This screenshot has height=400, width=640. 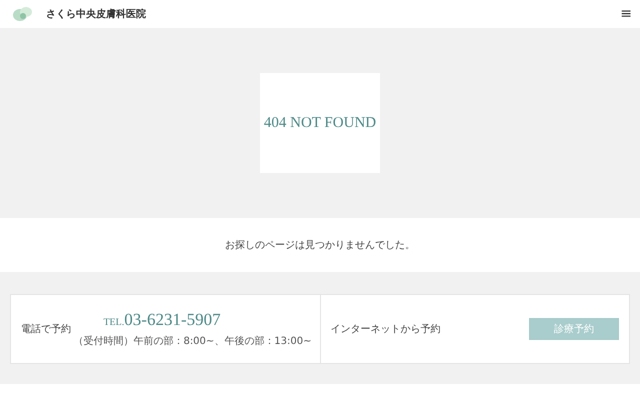 What do you see at coordinates (626, 14) in the screenshot?
I see `menu-icon: ≡` at bounding box center [626, 14].